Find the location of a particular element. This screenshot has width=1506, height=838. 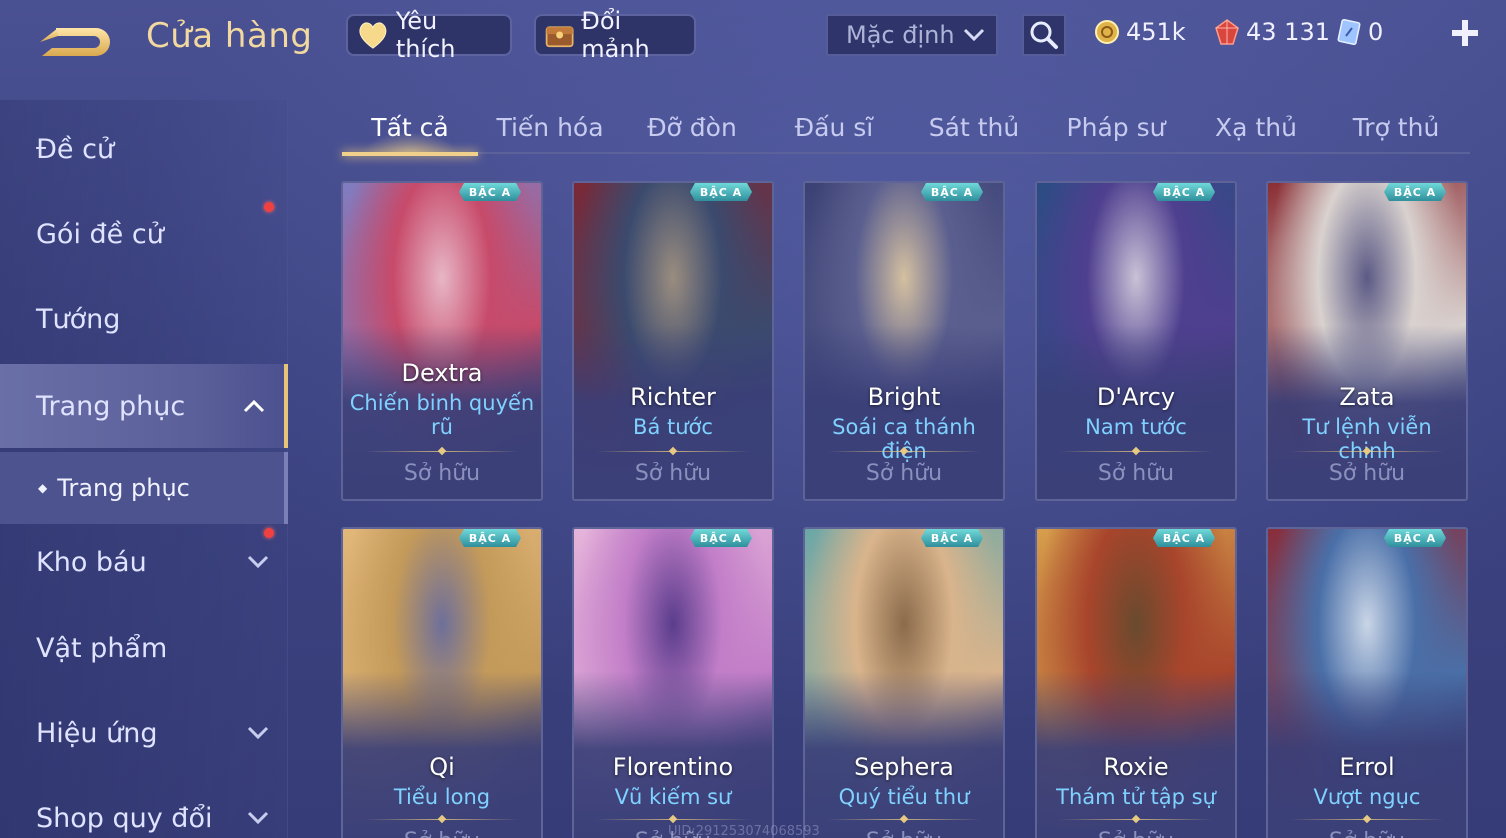

sidebar-item-label: Vật phẩm is located at coordinates (102, 648).